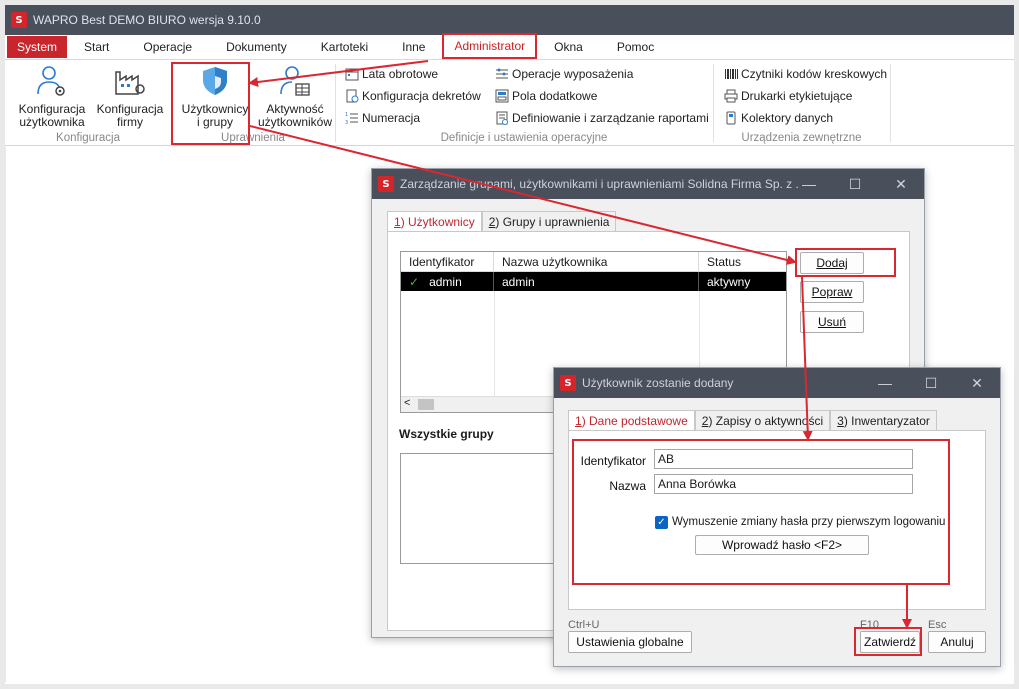  What do you see at coordinates (446, 434) in the screenshot?
I see `all-groups-heading: Wszystkie grupy` at bounding box center [446, 434].